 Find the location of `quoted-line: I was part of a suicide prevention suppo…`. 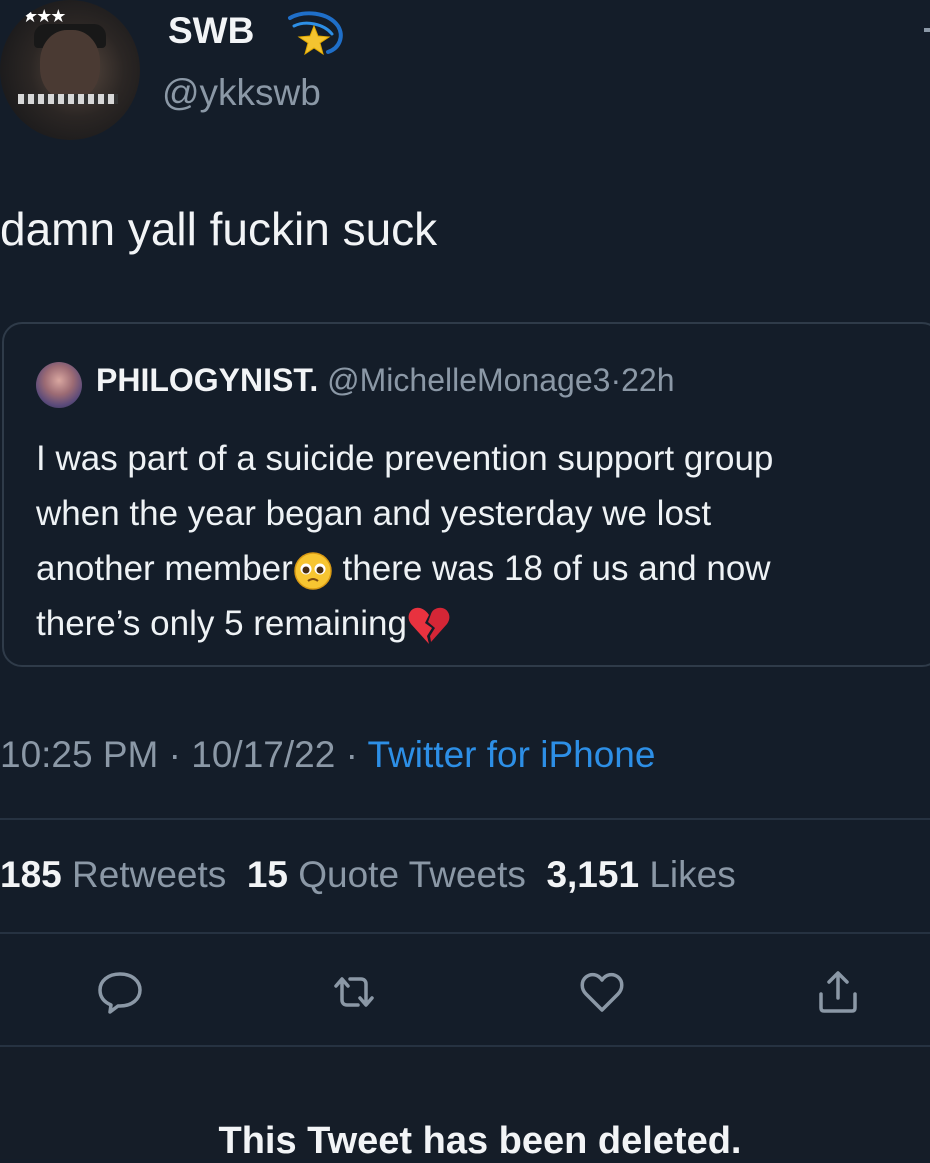

quoted-line: I was part of a suicide prevention suppo… is located at coordinates (405, 458).